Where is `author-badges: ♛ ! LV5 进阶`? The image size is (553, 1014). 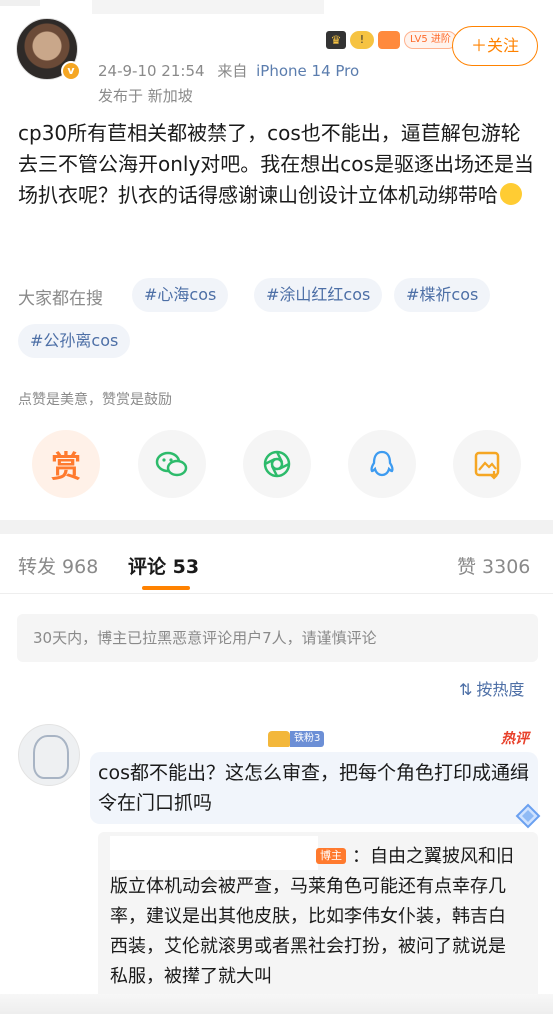
author-badges: ♛ ! LV5 进阶 is located at coordinates (391, 40).